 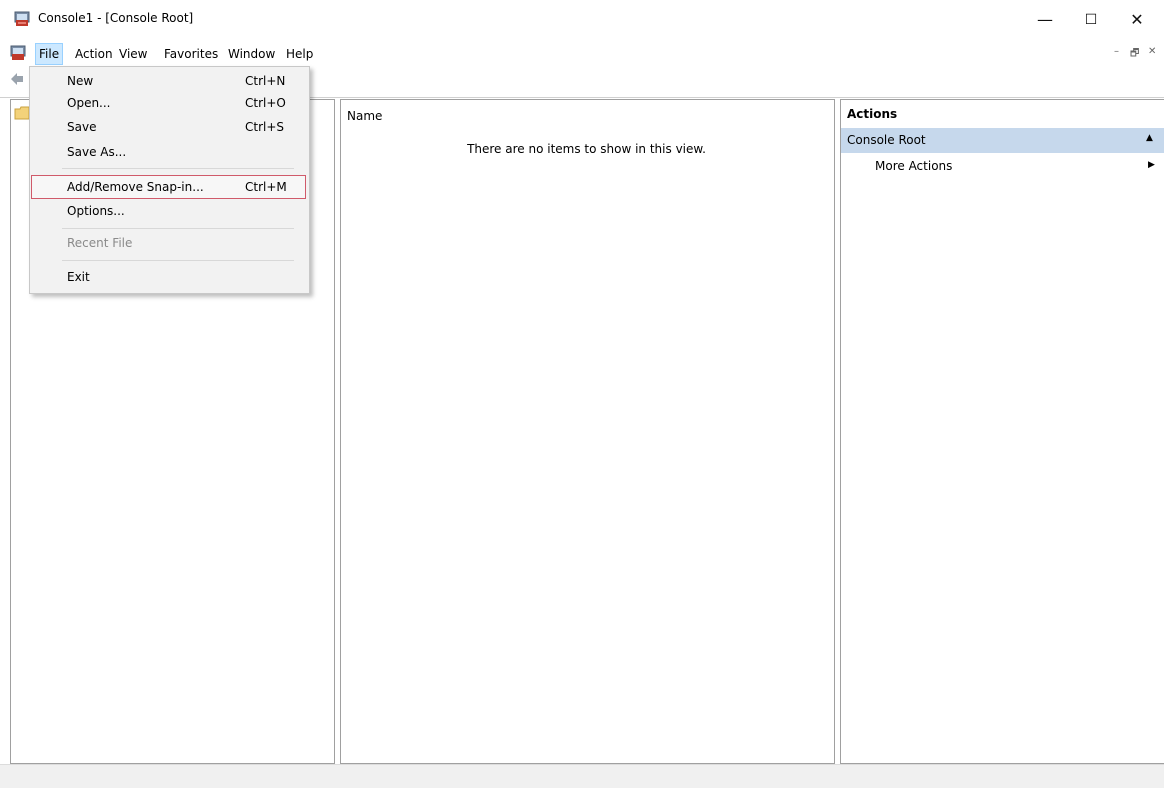 What do you see at coordinates (168, 128) in the screenshot?
I see `menu-item-save: Save Ctrl+S` at bounding box center [168, 128].